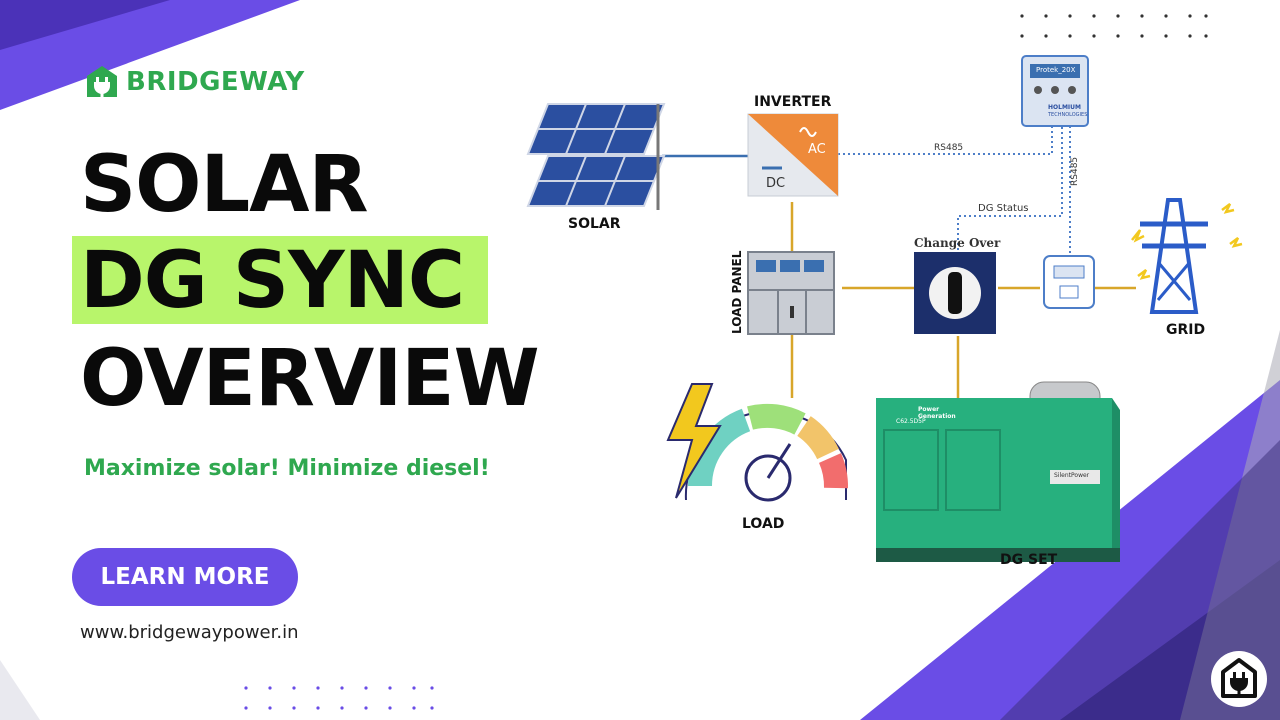  I want to click on rs485-meter-label: RS485, so click(1075, 171).